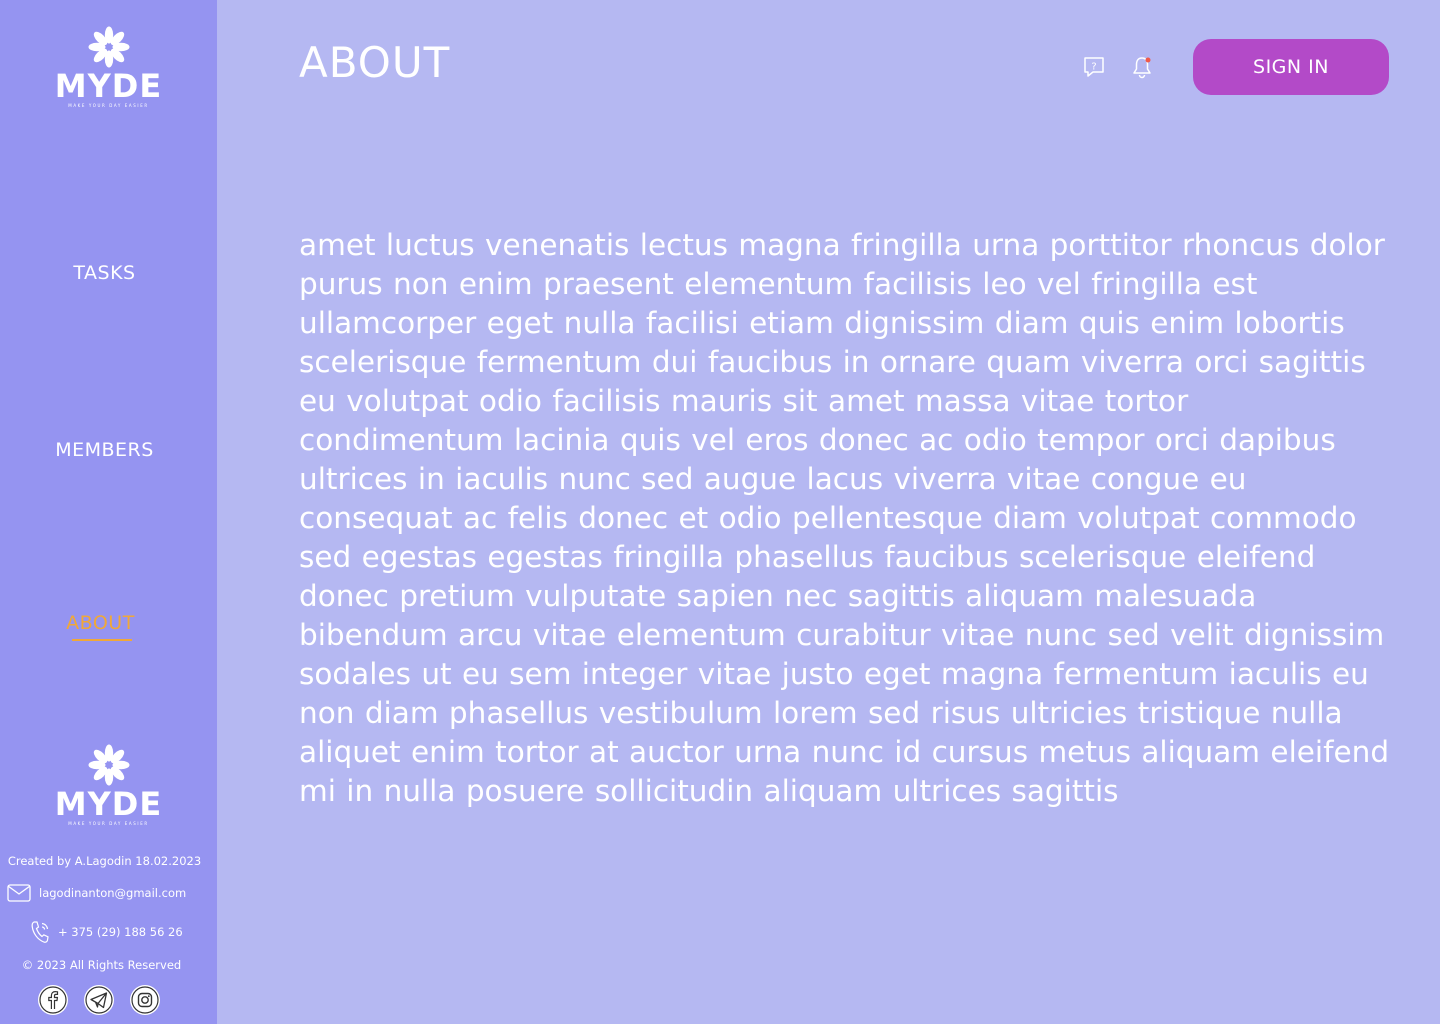  I want to click on telegram-link, so click(99, 1000).